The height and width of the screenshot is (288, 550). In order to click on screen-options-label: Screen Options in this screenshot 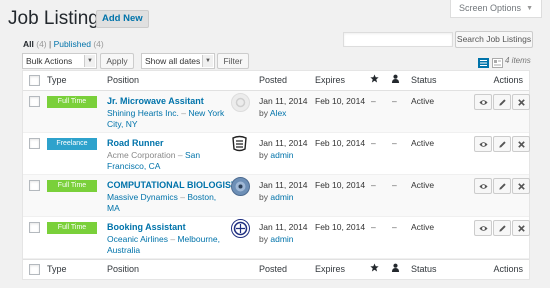, I will do `click(490, 8)`.